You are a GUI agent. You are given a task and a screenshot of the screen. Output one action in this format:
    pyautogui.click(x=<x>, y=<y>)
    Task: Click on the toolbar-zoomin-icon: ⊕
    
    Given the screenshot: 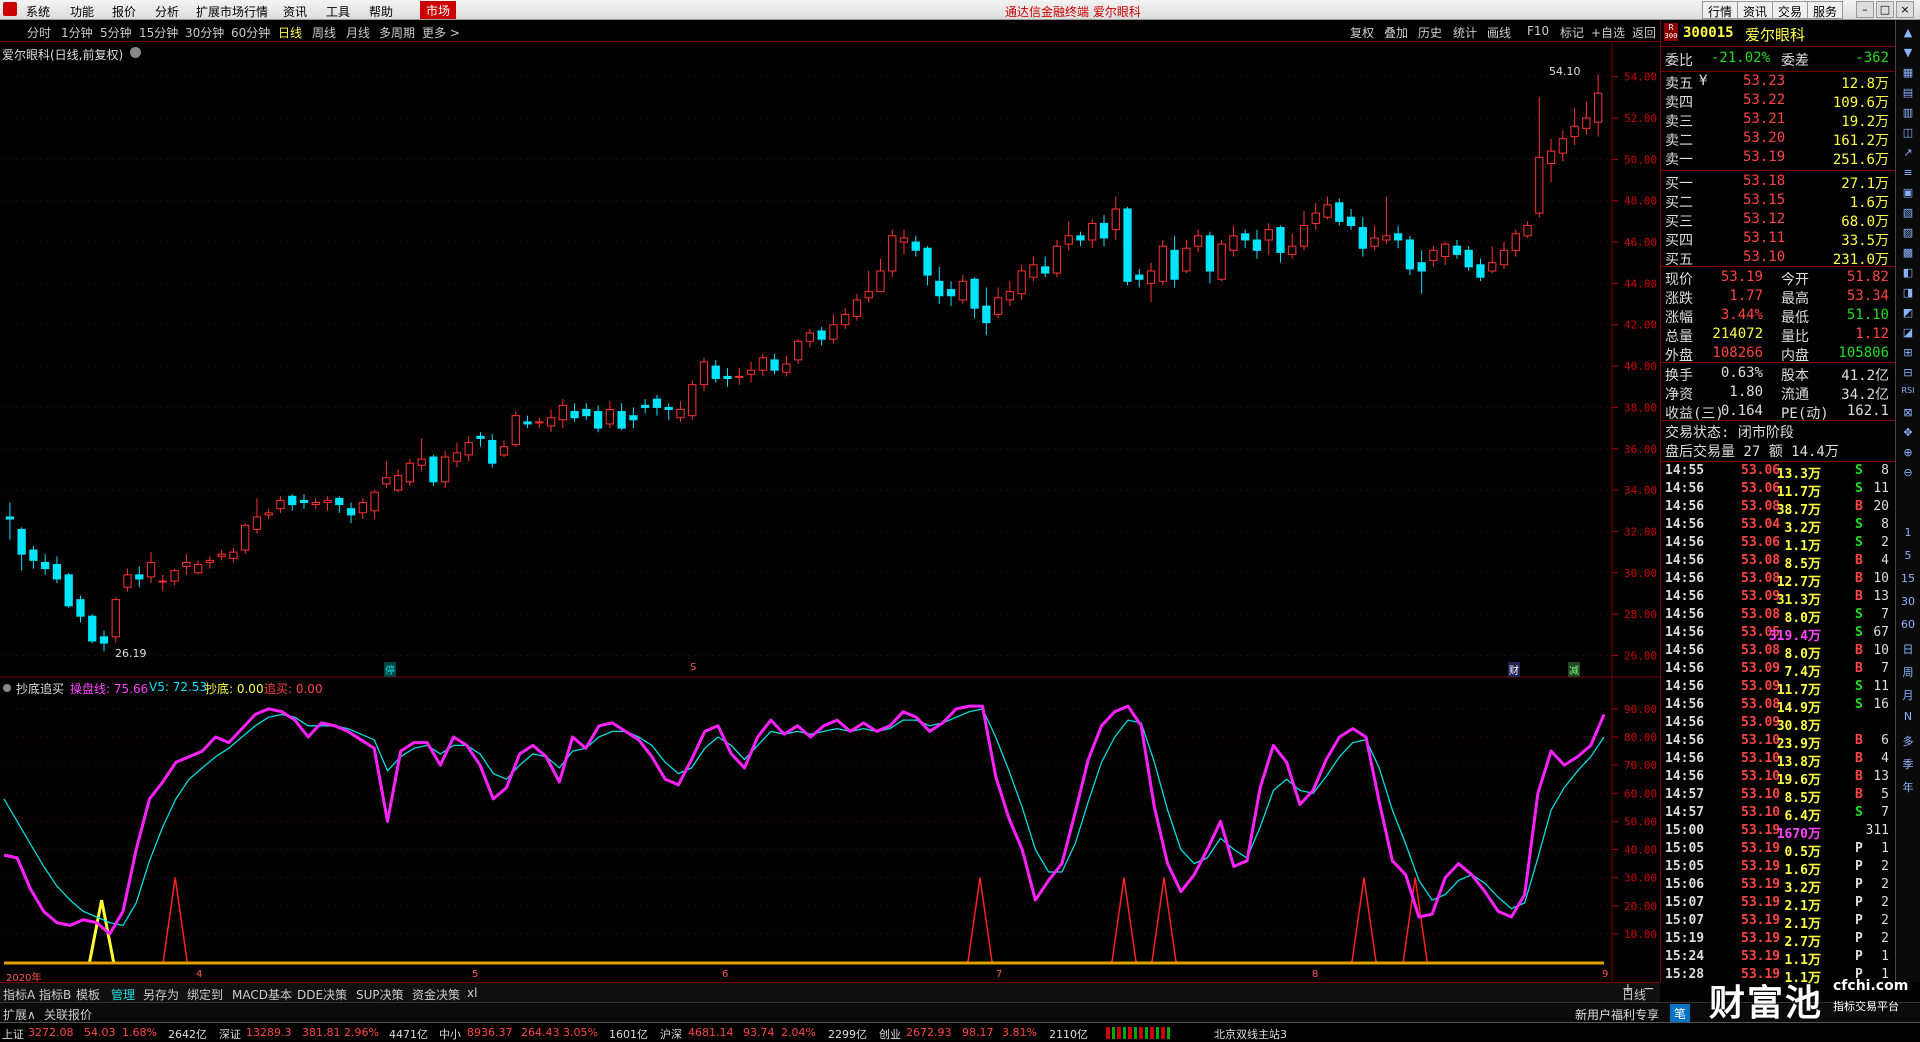 What is the action you would take?
    pyautogui.click(x=1908, y=452)
    